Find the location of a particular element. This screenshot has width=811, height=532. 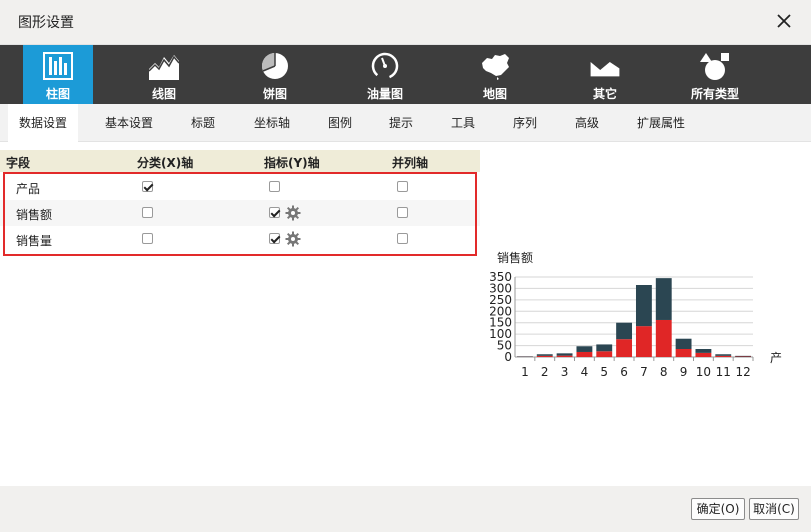

chart-type-label: 饼图 is located at coordinates (274, 94).